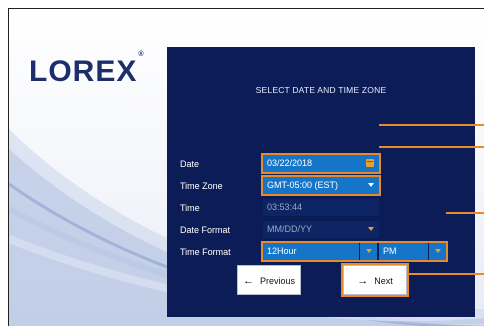 This screenshot has height=326, width=484. Describe the element at coordinates (277, 281) in the screenshot. I see `previous-button-label: Previous` at that location.